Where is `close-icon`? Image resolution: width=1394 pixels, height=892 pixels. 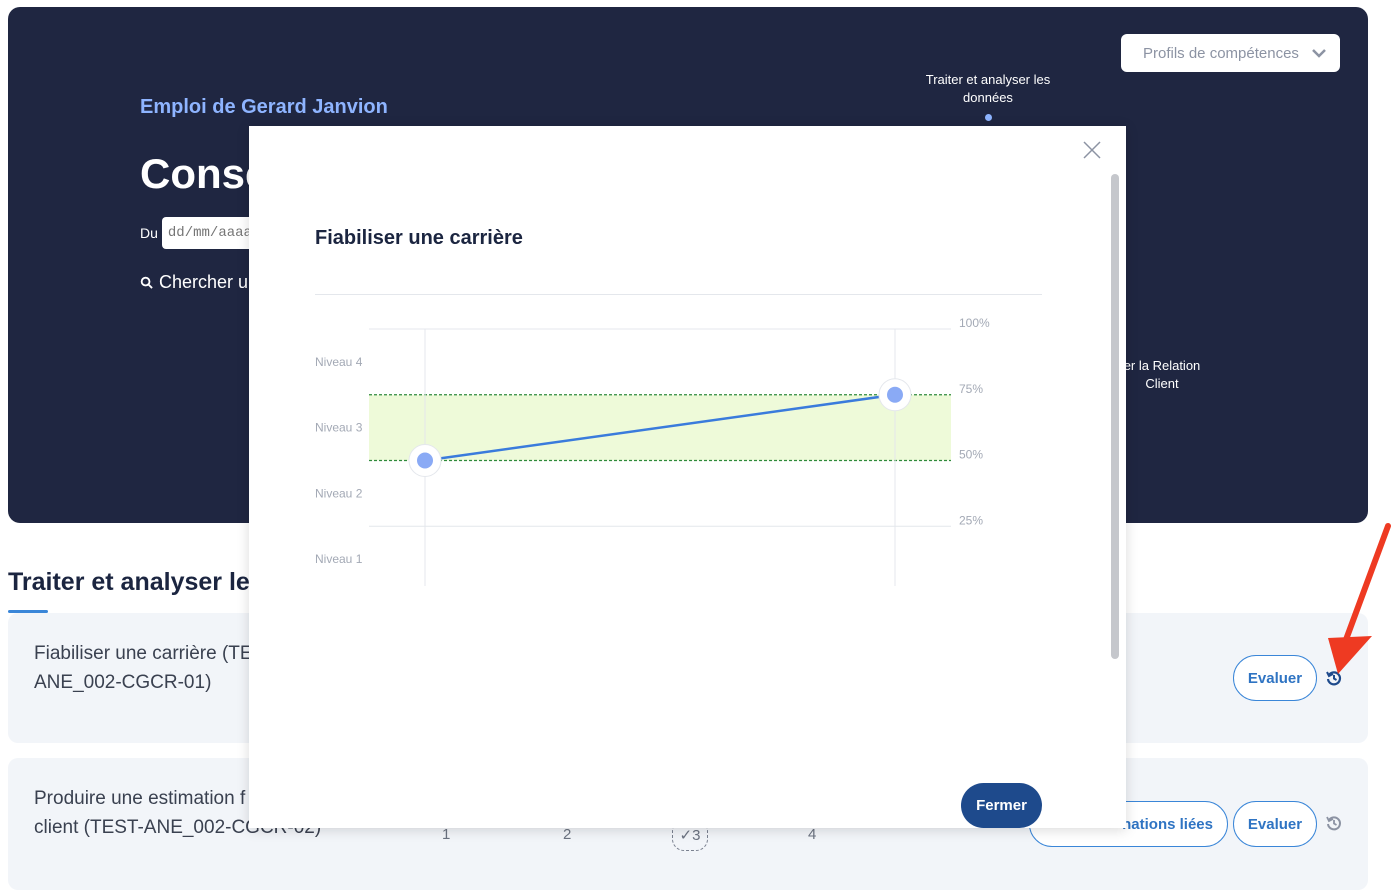
close-icon is located at coordinates (1092, 150).